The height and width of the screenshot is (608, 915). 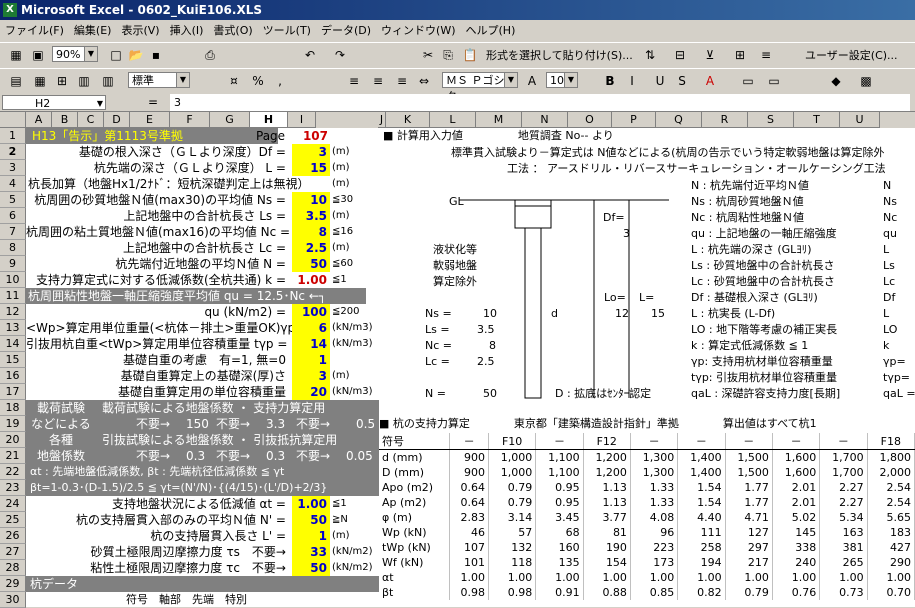 What do you see at coordinates (13, 376) in the screenshot?
I see `row-header: 16` at bounding box center [13, 376].